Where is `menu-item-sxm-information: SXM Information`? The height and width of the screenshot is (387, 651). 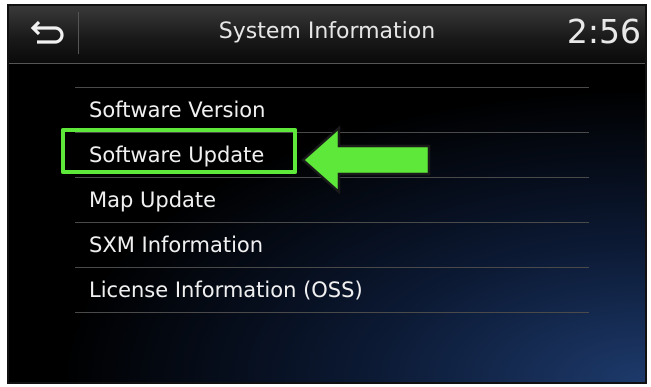 menu-item-sxm-information: SXM Information is located at coordinates (332, 245).